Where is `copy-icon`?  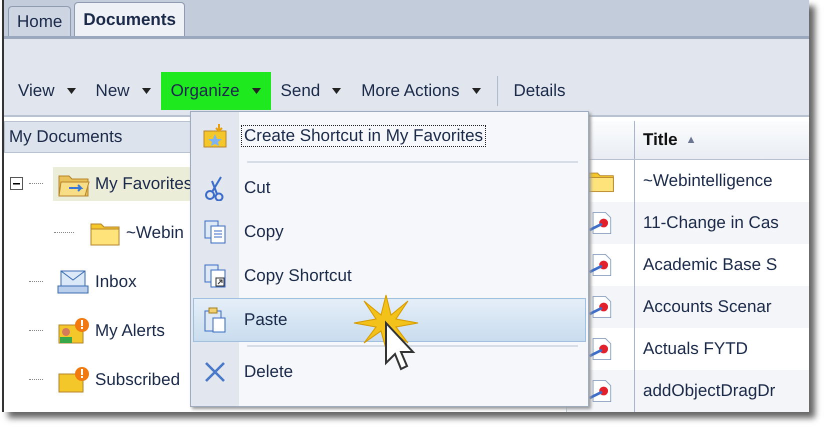 copy-icon is located at coordinates (215, 232).